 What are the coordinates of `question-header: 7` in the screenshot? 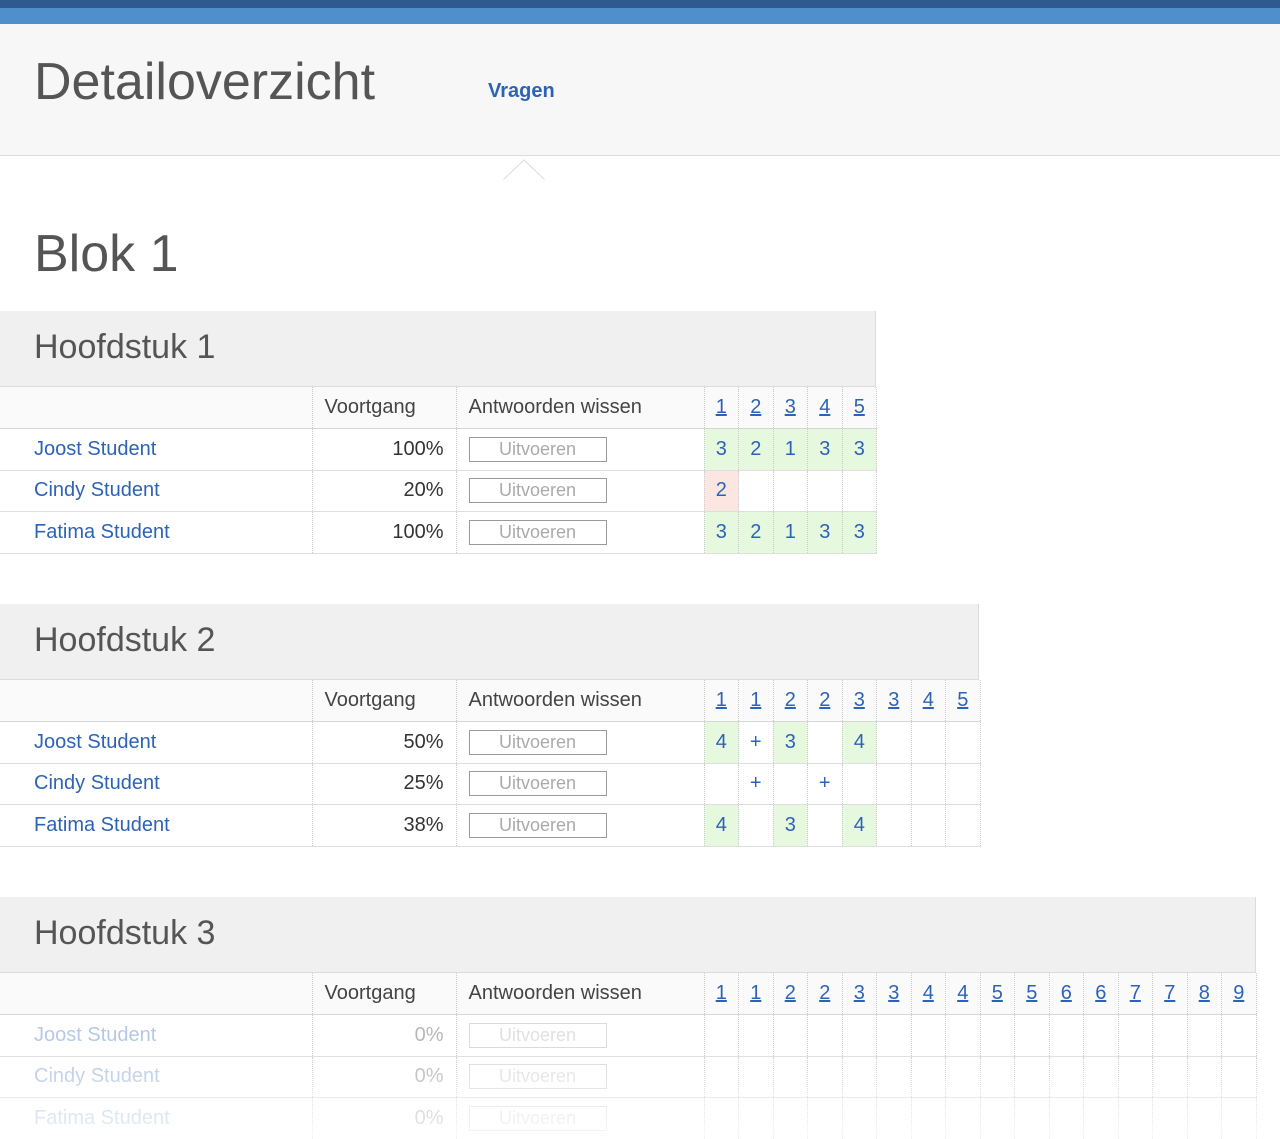 It's located at (1135, 994).